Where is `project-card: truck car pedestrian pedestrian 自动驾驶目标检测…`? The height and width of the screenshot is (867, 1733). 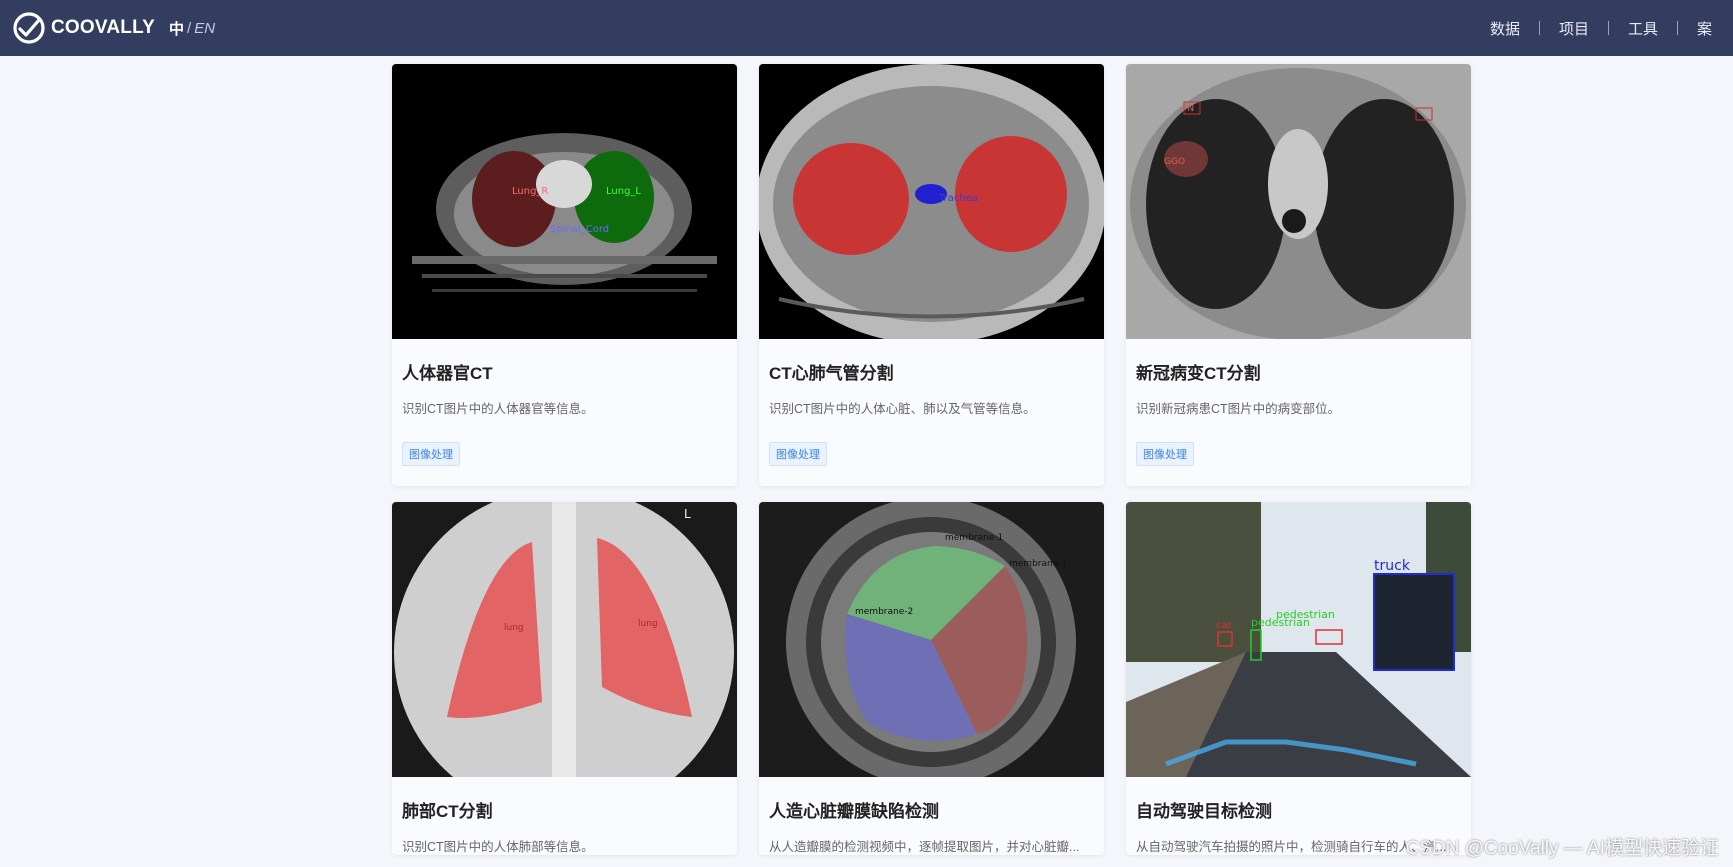
project-card: truck car pedestrian pedestrian 自动驾驶目标检测… is located at coordinates (1298, 678).